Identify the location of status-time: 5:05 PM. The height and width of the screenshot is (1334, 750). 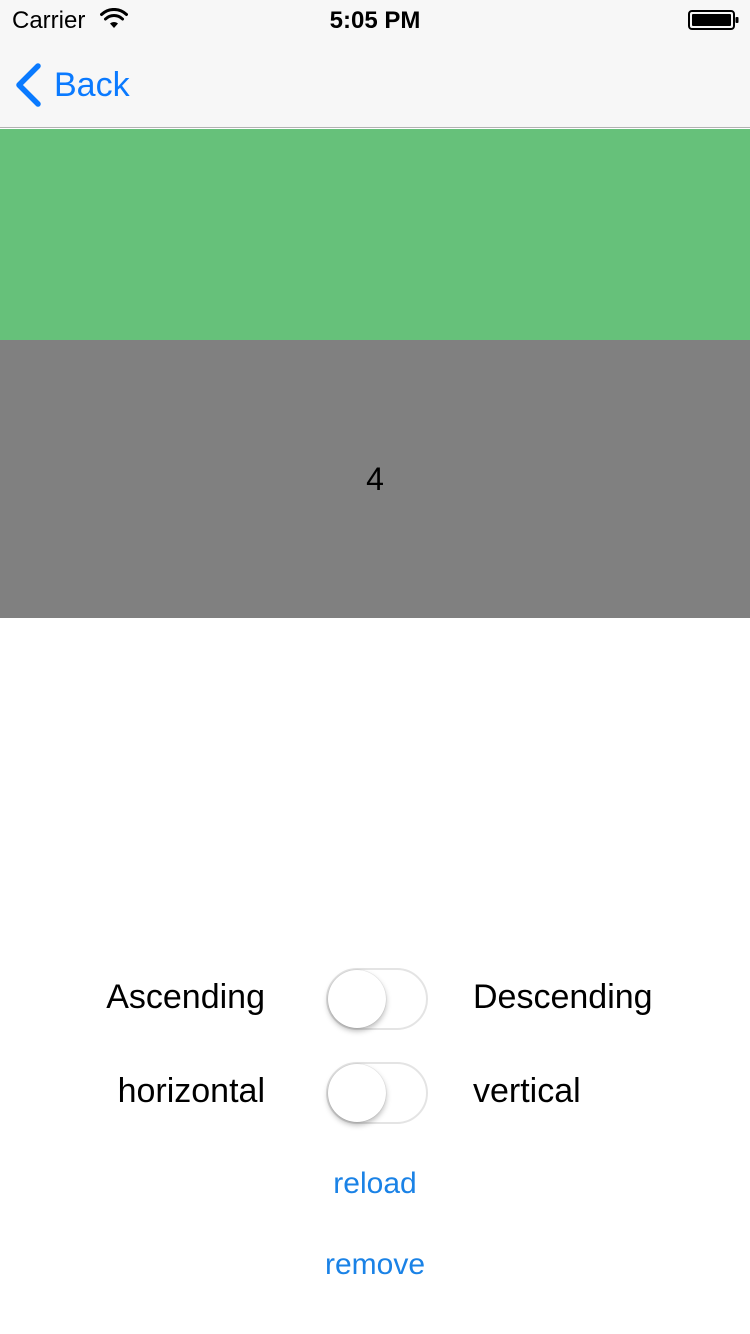
(375, 20).